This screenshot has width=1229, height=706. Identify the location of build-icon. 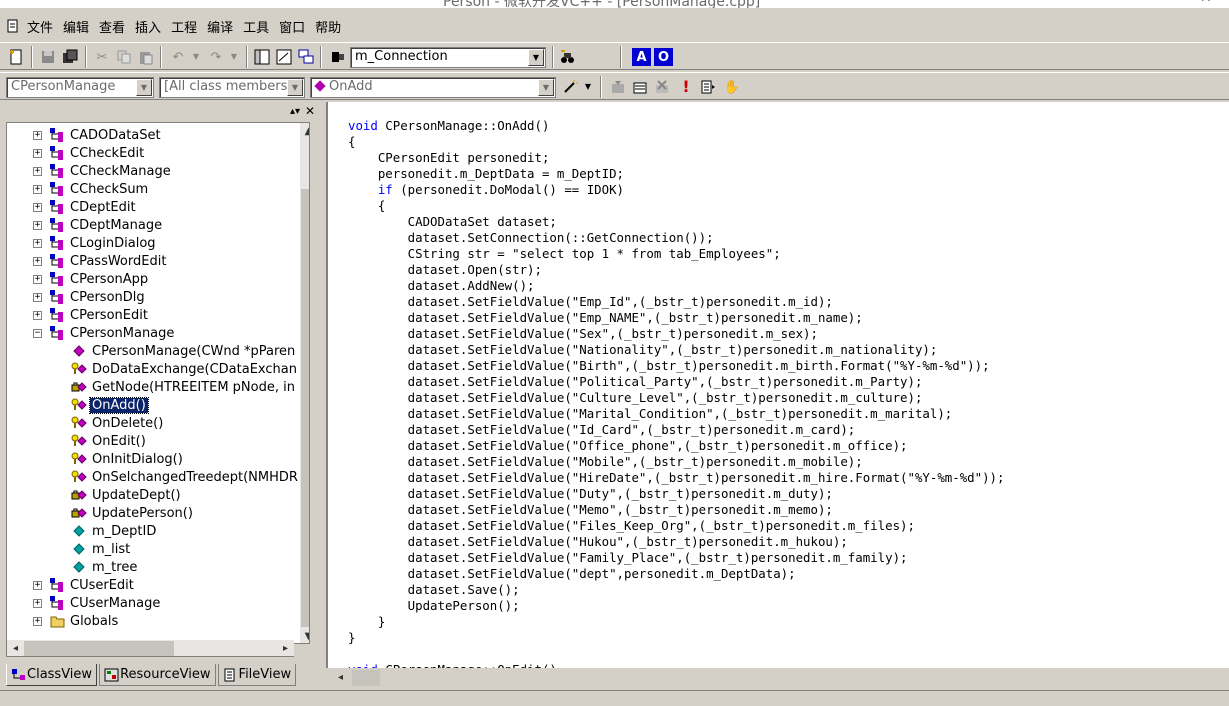
(640, 87).